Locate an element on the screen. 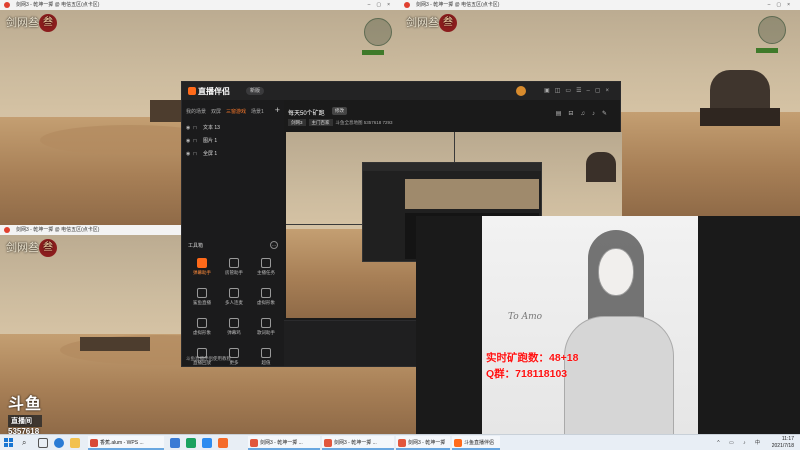 This screenshot has width=800, height=450. app-pin-icon is located at coordinates (223, 443).